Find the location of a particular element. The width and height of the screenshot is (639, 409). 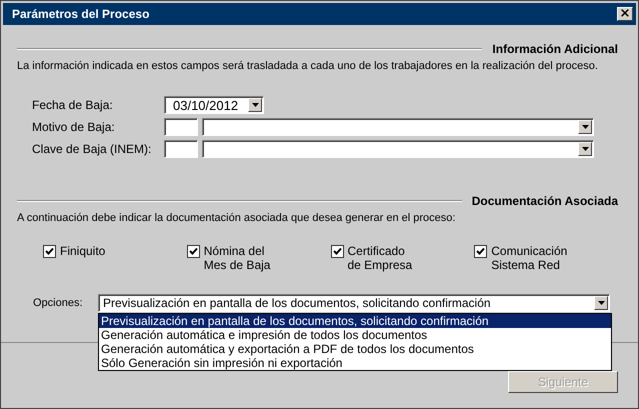

section-title: Información Adicional is located at coordinates (555, 49).